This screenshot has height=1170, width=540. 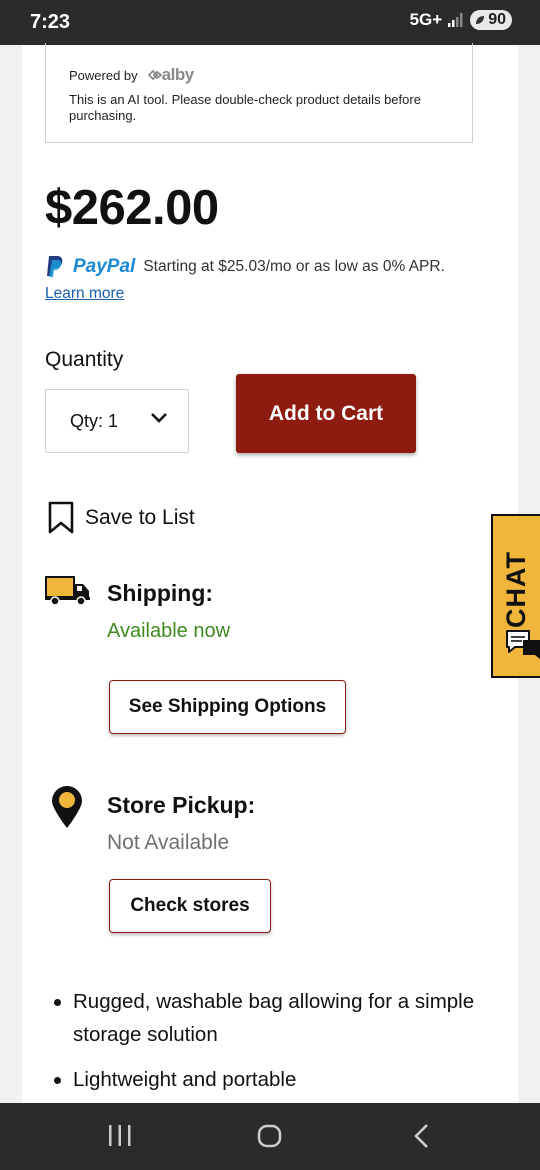 I want to click on status-indicators: 5G+ 90, so click(x=461, y=20).